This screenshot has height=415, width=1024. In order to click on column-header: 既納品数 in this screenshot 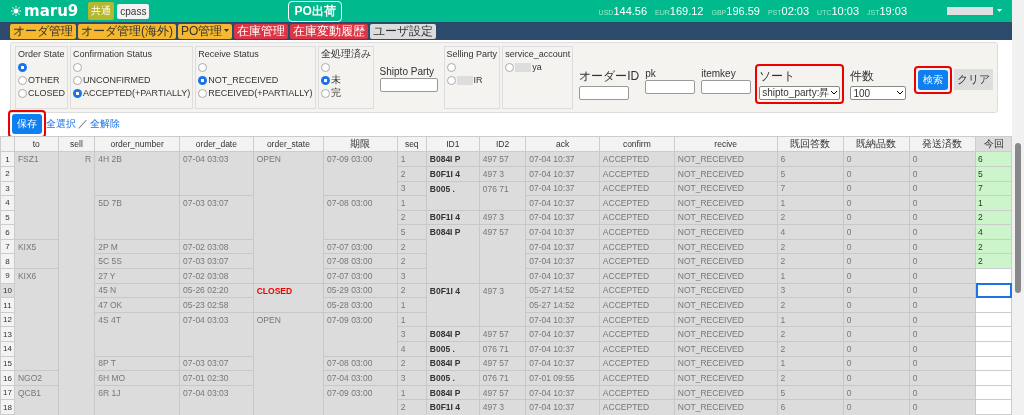, I will do `click(876, 144)`.